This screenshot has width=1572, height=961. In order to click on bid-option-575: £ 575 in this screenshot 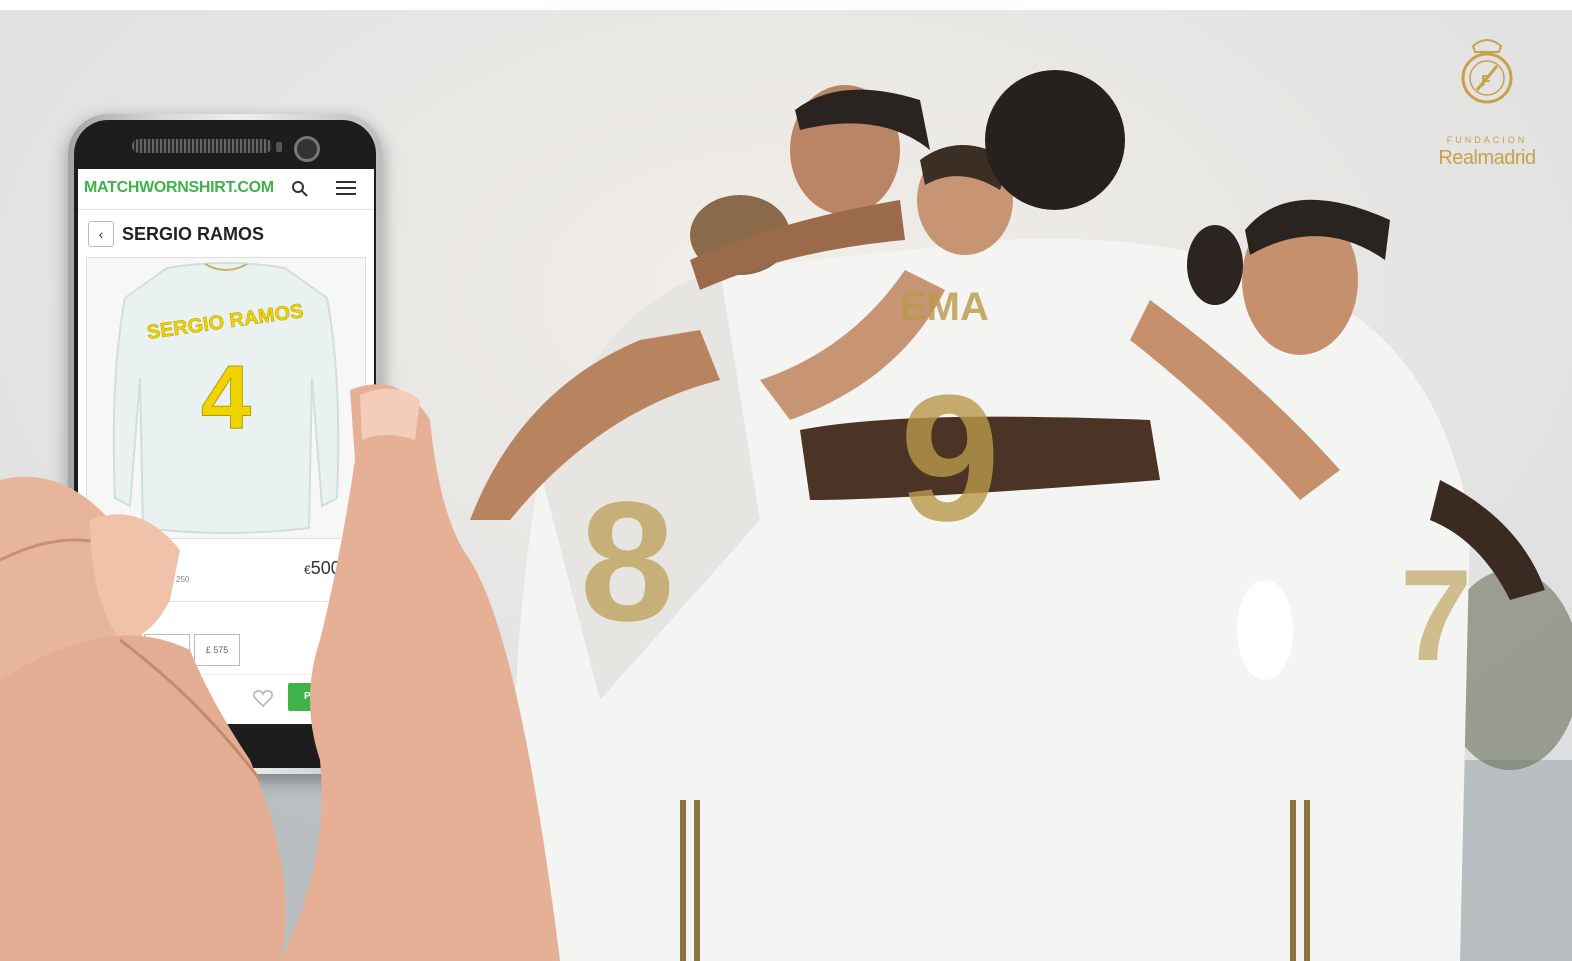, I will do `click(217, 650)`.